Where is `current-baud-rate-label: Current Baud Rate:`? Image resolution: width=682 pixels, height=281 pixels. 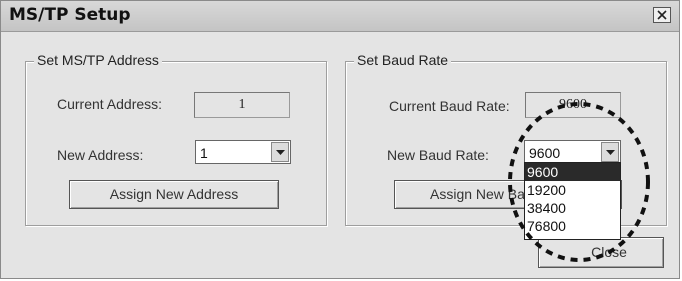 current-baud-rate-label: Current Baud Rate: is located at coordinates (449, 106).